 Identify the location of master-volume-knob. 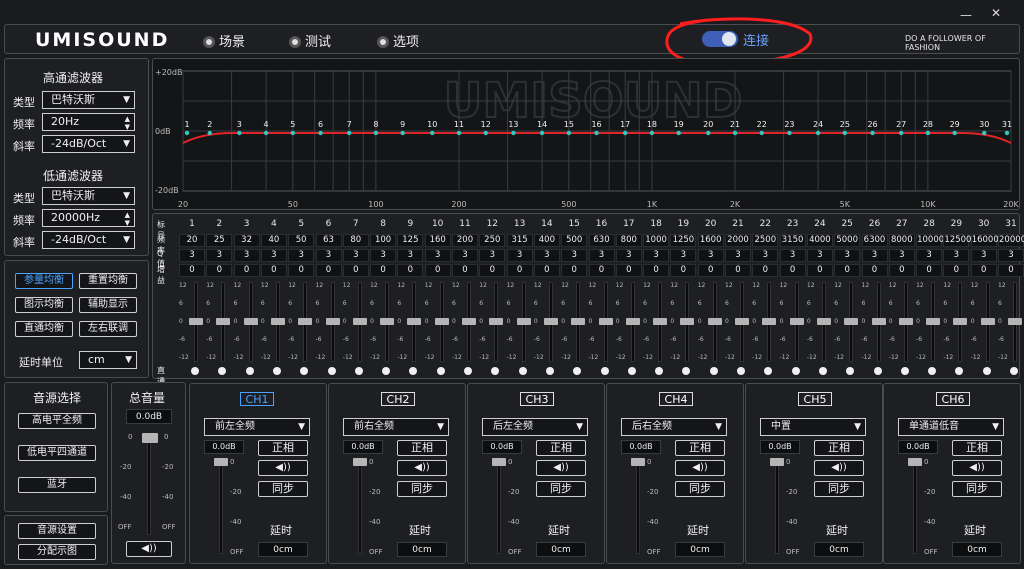
(150, 438).